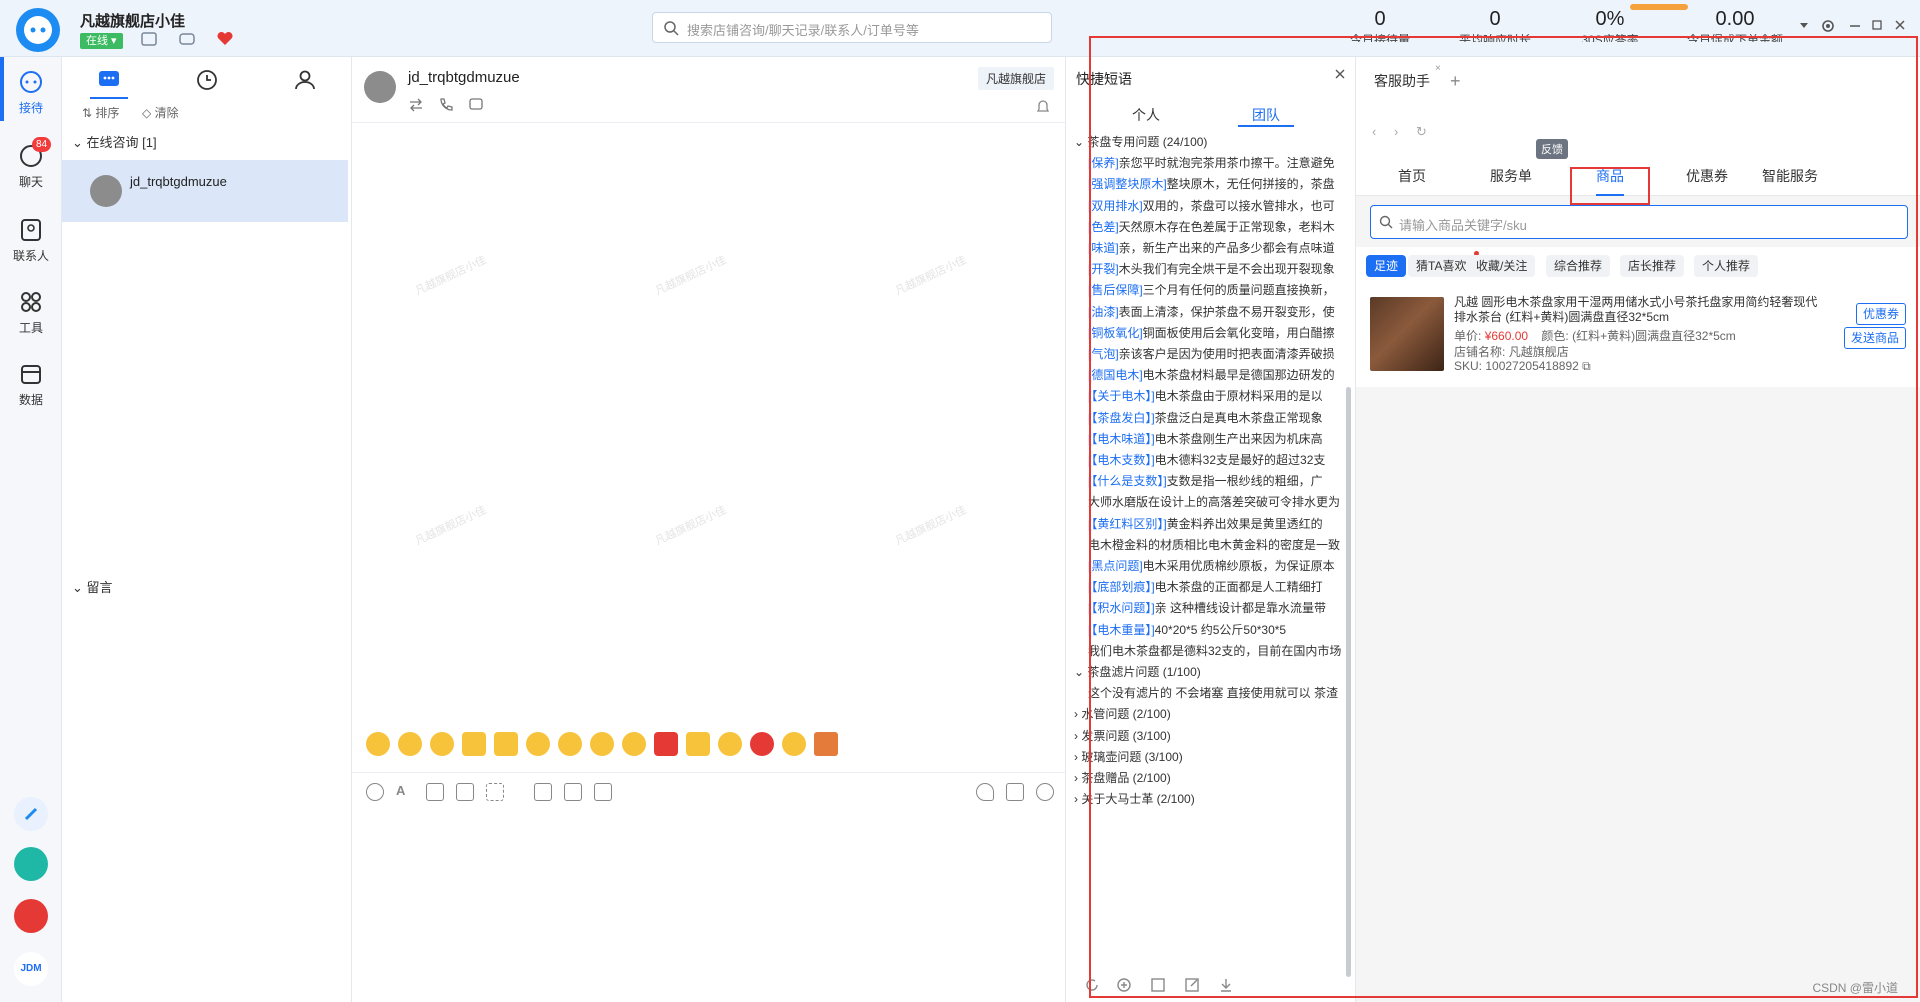  Describe the element at coordinates (109, 80) in the screenshot. I see `tab-chat-icon` at that location.